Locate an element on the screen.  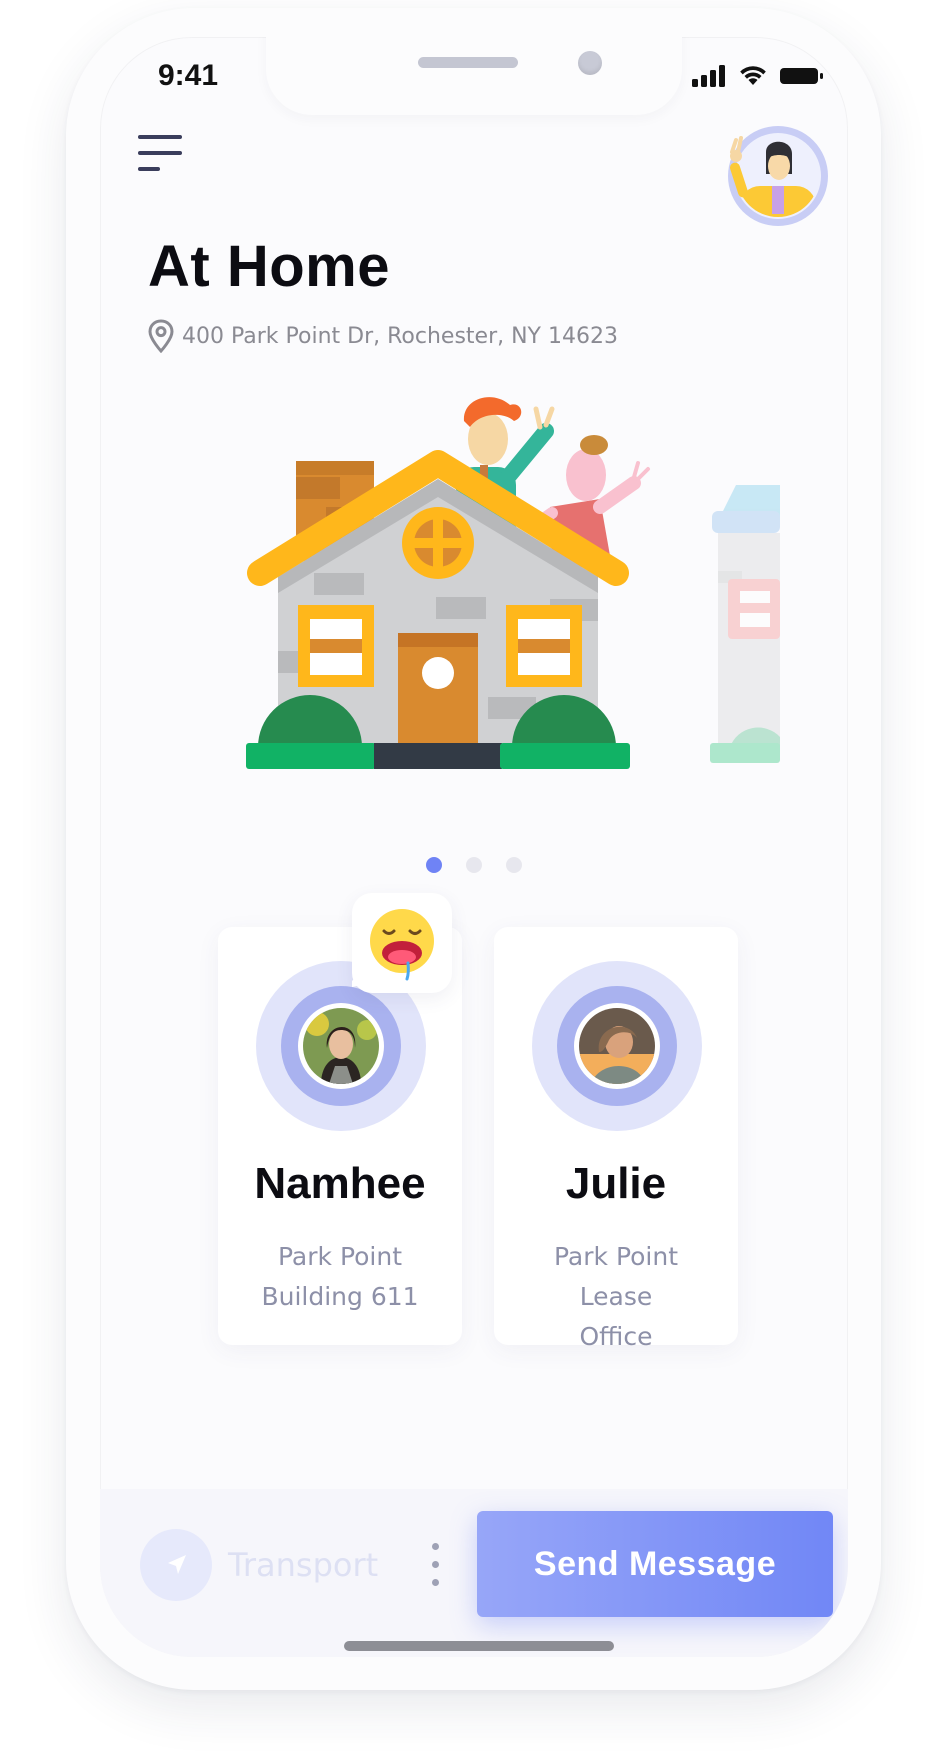
contact-location: Park Point Building 611 is located at coordinates (340, 1277).